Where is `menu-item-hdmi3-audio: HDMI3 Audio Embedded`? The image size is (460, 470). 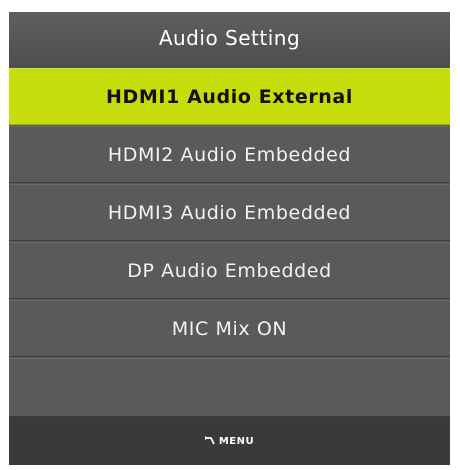
menu-item-hdmi3-audio: HDMI3 Audio Embedded is located at coordinates (229, 212).